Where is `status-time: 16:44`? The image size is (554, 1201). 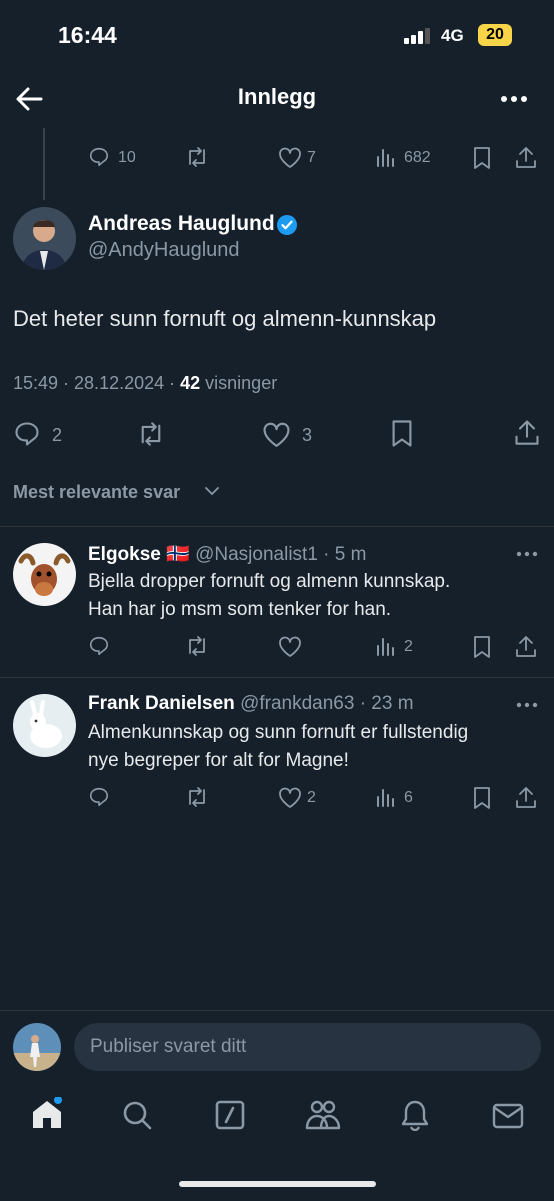 status-time: 16:44 is located at coordinates (87, 35).